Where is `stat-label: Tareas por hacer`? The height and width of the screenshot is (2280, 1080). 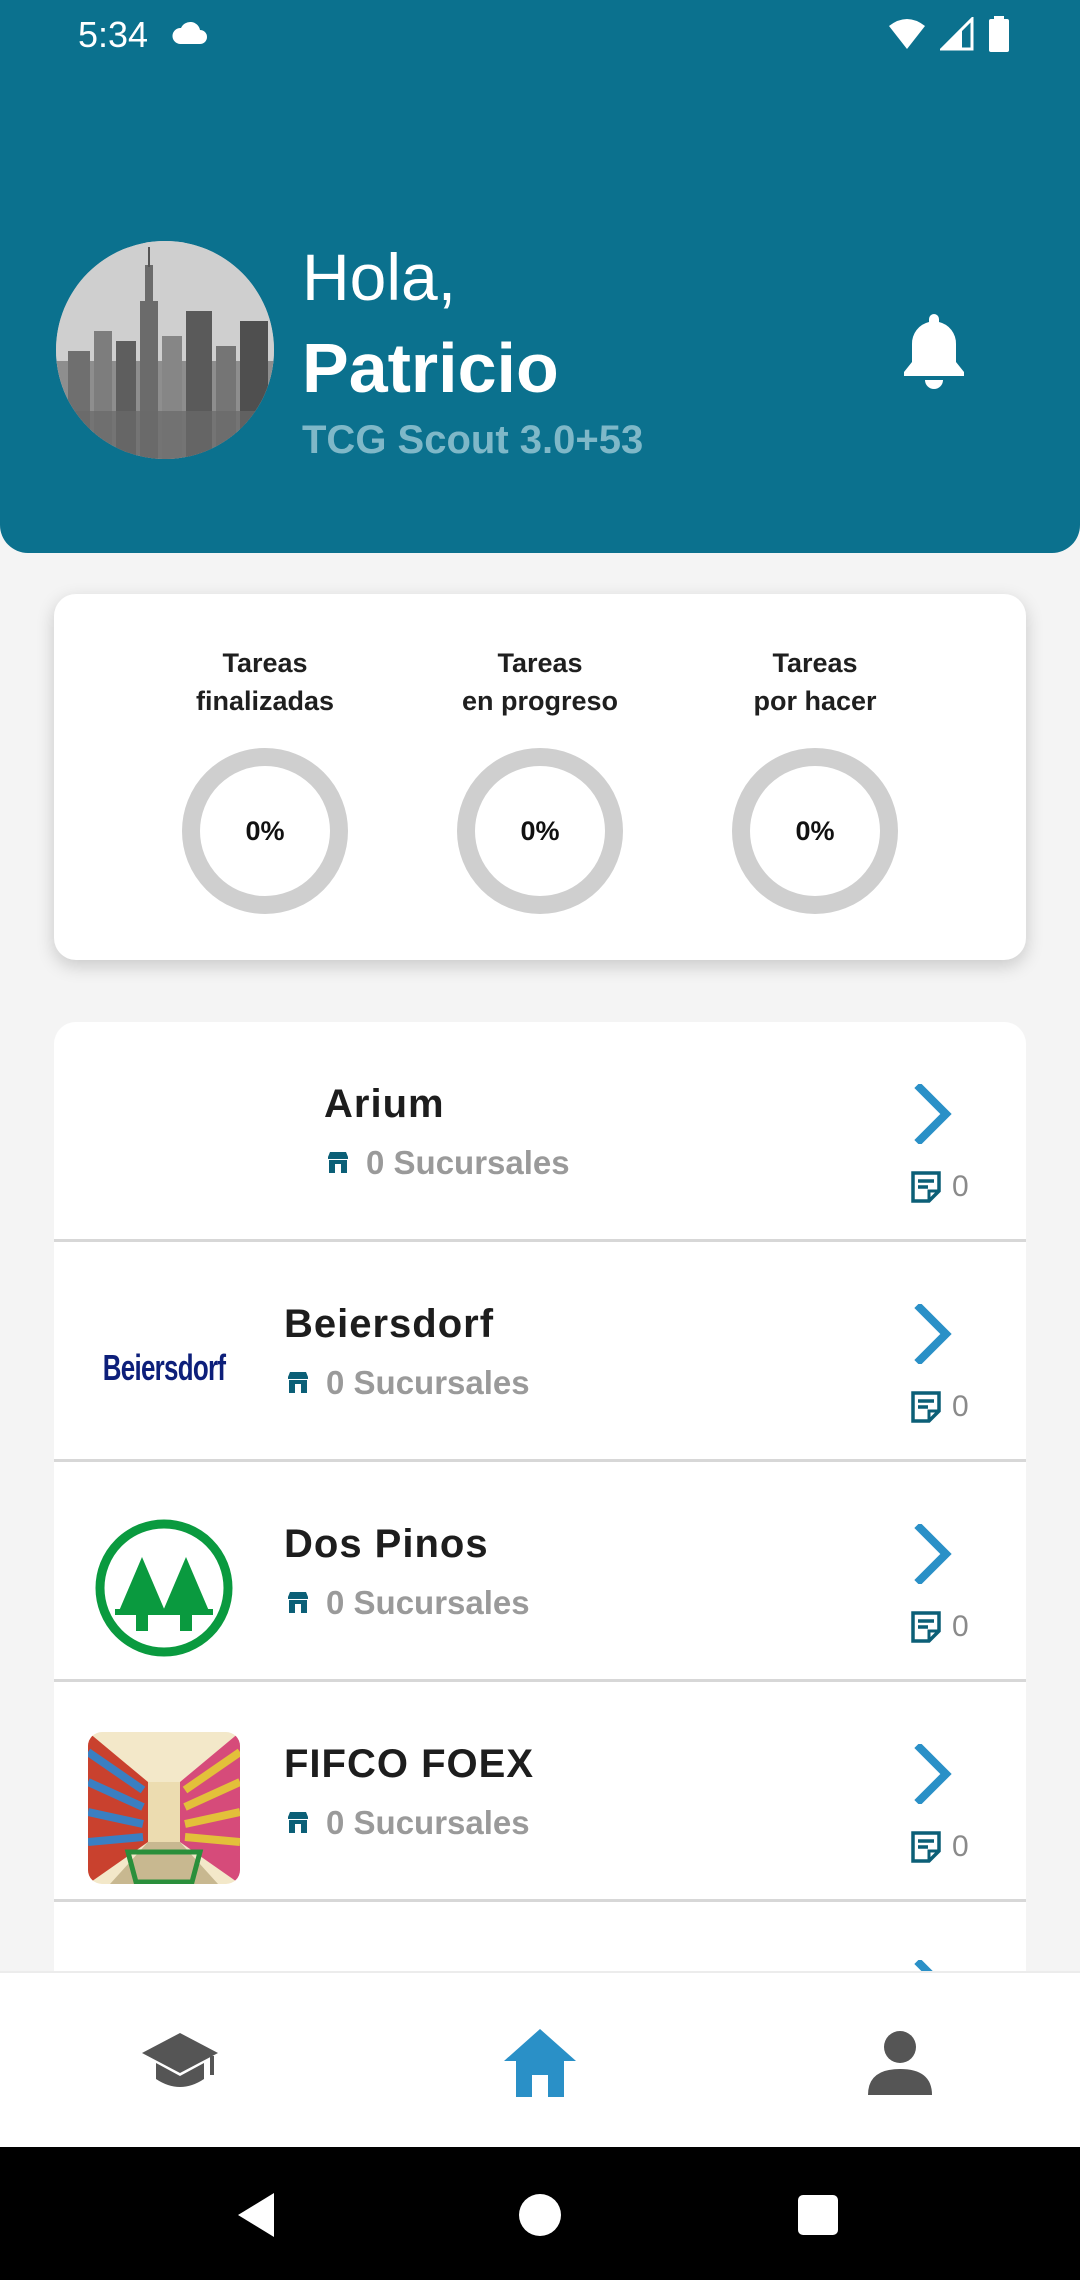 stat-label: Tareas por hacer is located at coordinates (815, 683).